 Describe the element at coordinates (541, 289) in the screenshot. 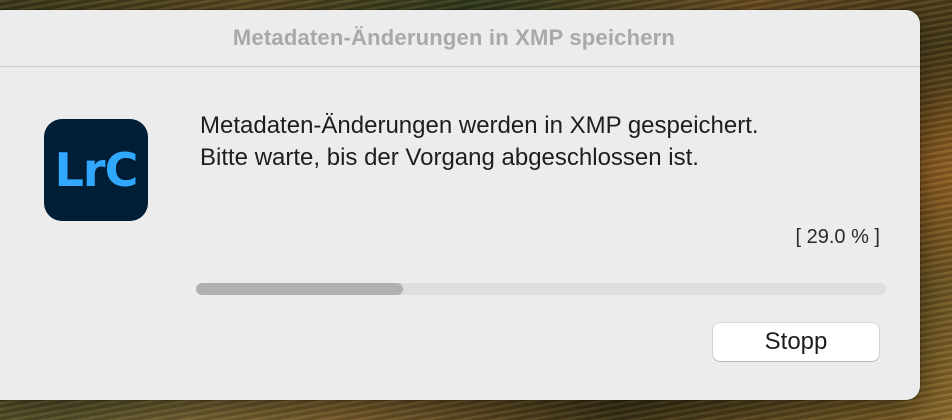

I see `progress-bar` at that location.